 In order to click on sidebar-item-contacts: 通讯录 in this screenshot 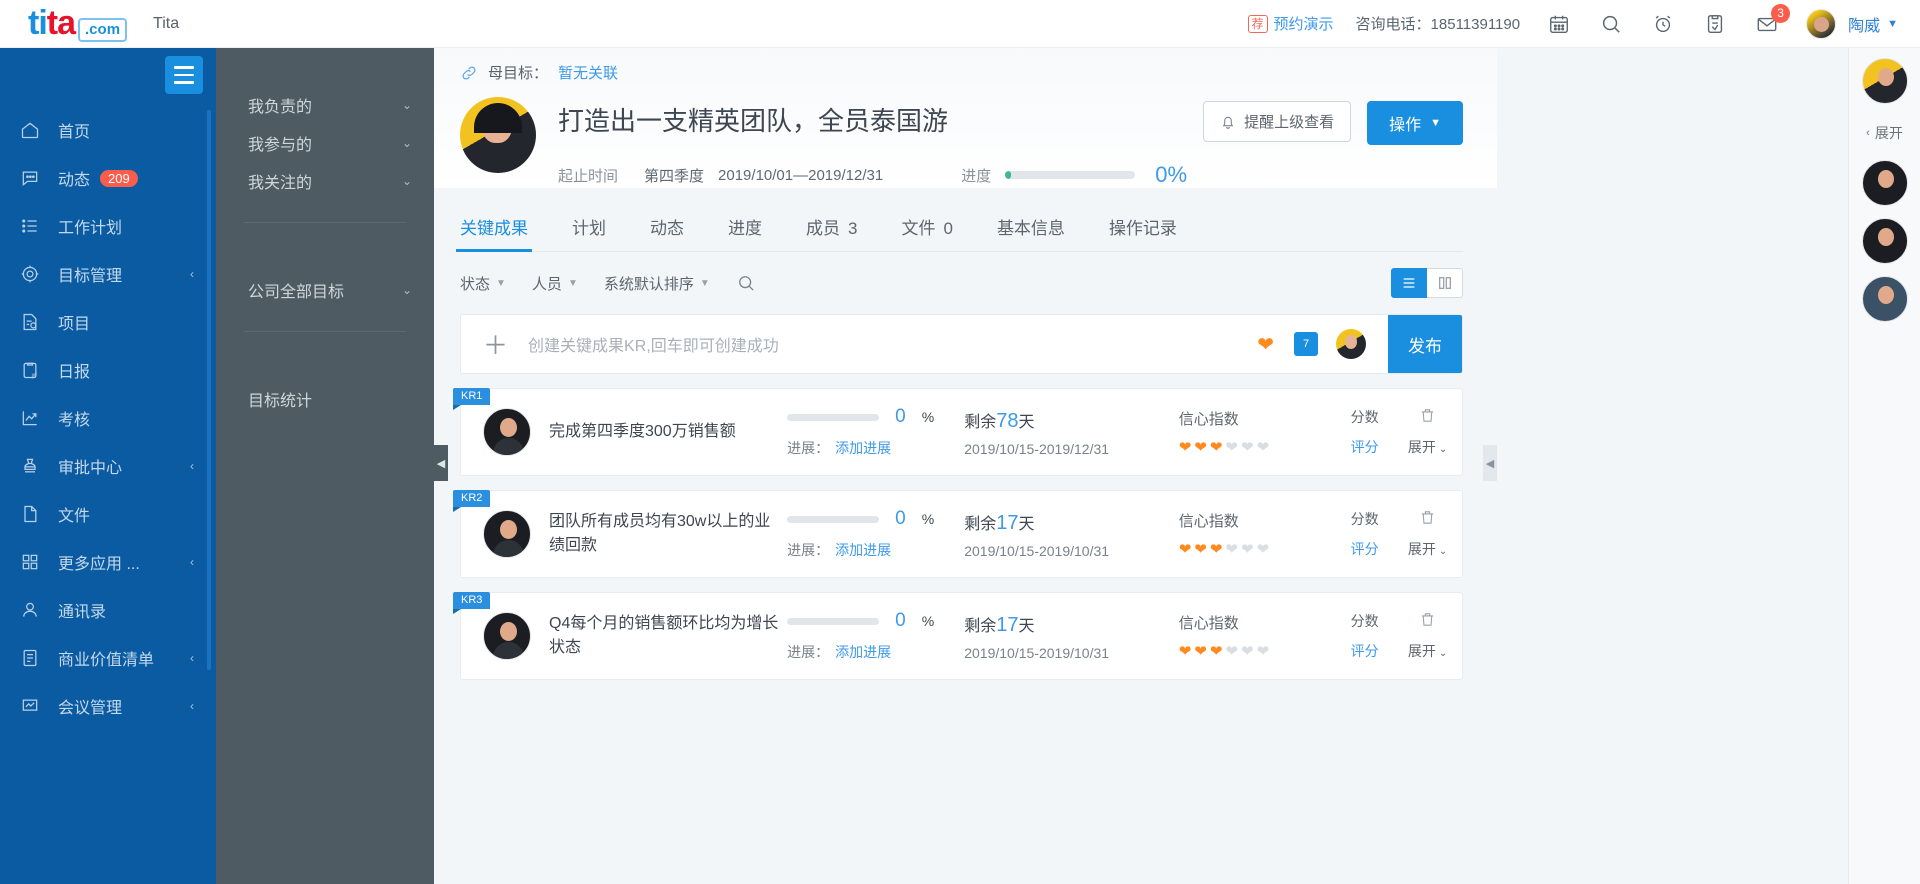, I will do `click(108, 610)`.